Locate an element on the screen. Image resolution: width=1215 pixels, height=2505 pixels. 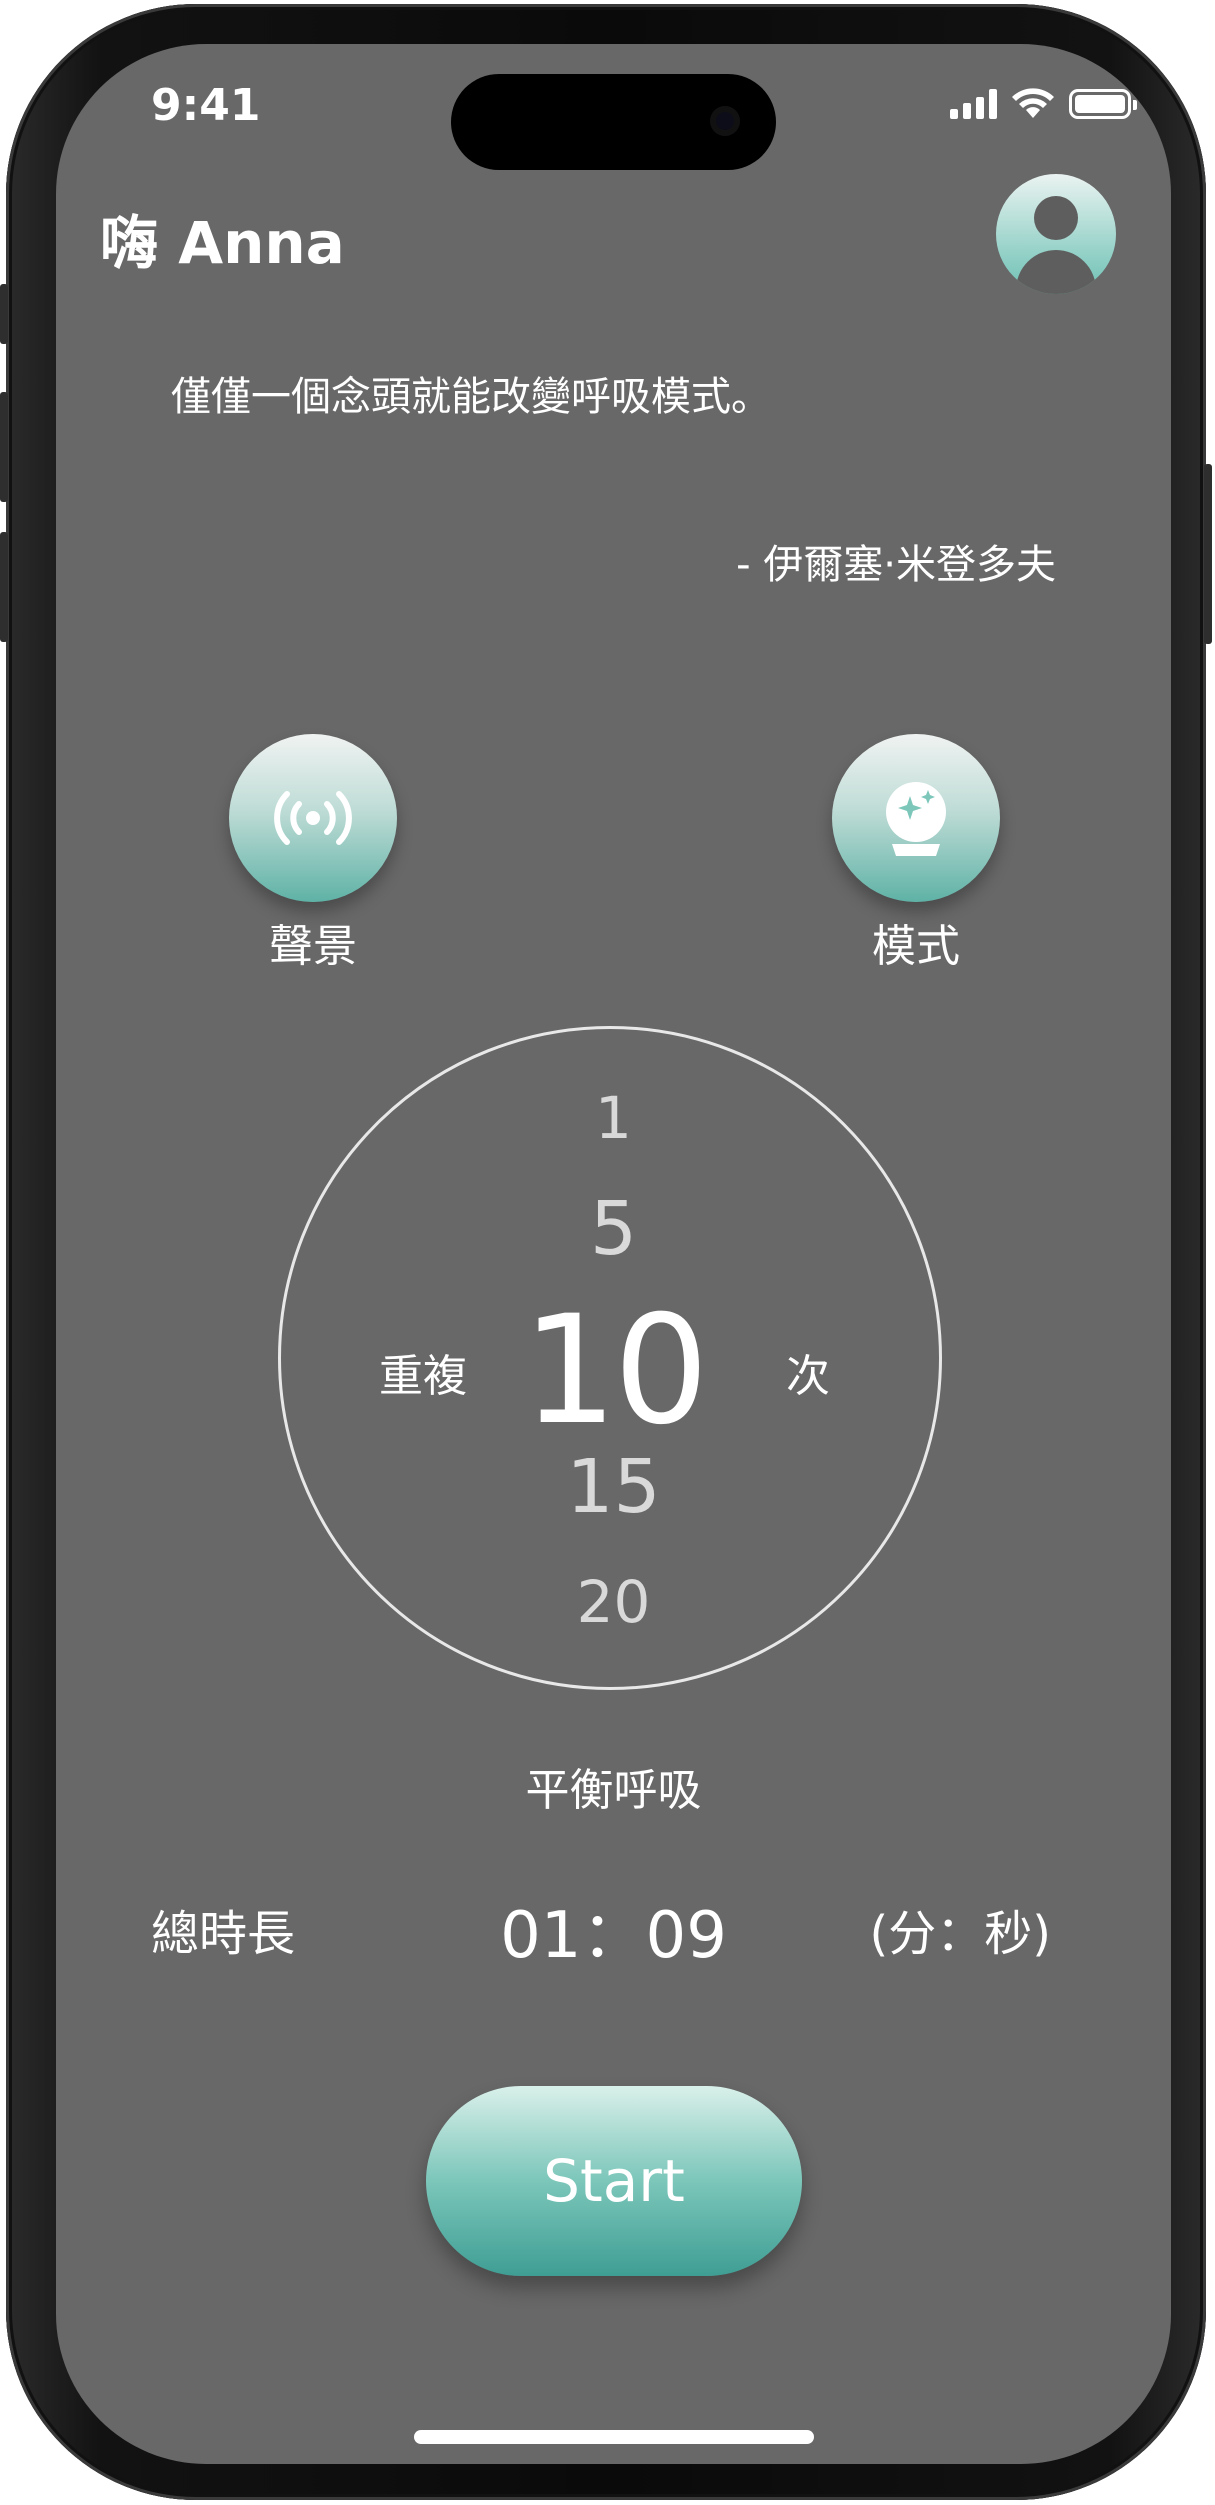
front-camera-icon is located at coordinates (725, 121).